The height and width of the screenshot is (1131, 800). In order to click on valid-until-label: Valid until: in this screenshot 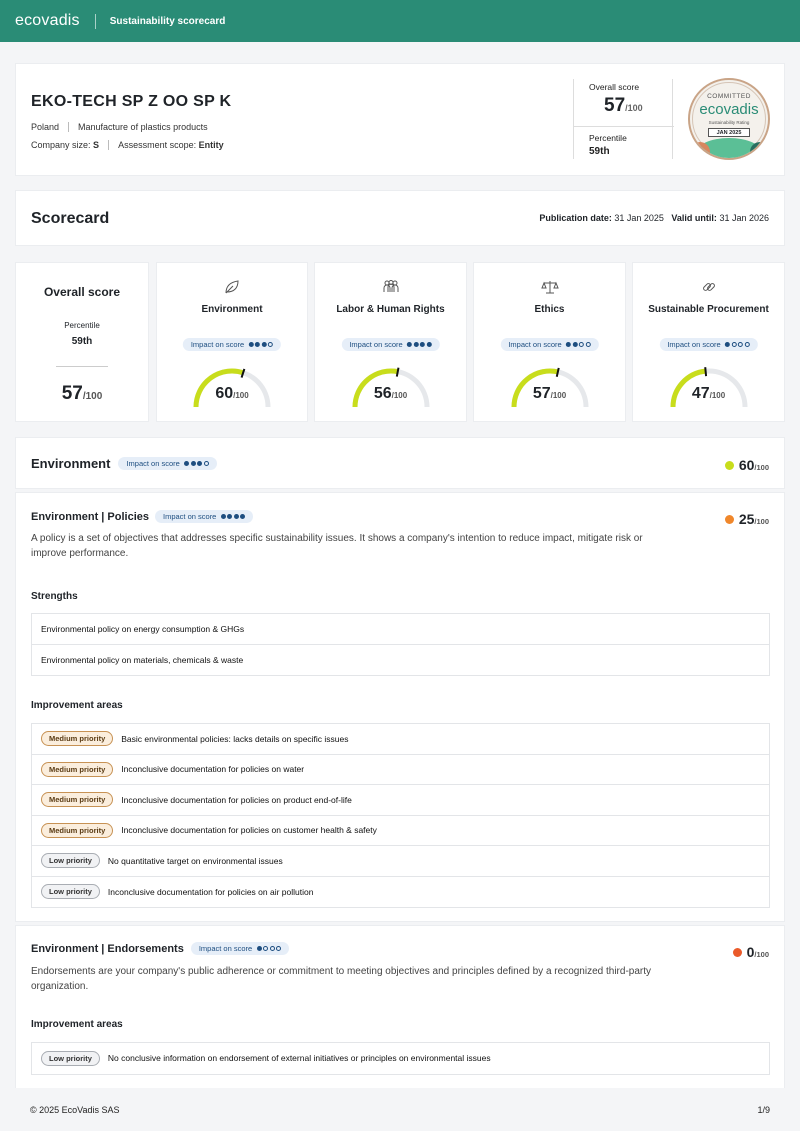, I will do `click(694, 218)`.